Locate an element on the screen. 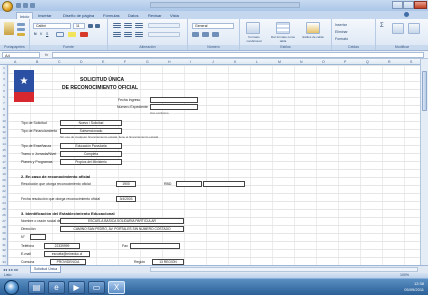 This screenshot has width=428, height=295. start-button is located at coordinates (11, 287).